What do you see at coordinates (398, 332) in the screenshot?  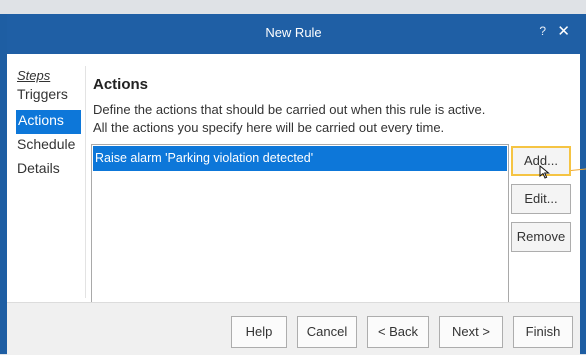 I see `back-button: < Back` at bounding box center [398, 332].